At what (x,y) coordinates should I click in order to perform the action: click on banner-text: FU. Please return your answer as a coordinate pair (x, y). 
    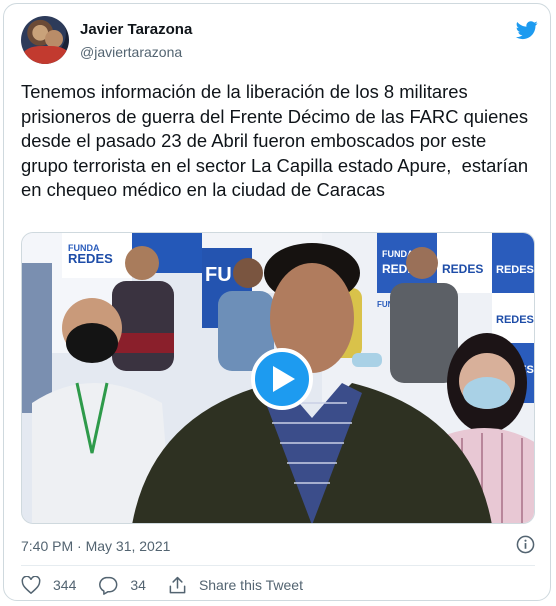
    Looking at the image, I should click on (218, 275).